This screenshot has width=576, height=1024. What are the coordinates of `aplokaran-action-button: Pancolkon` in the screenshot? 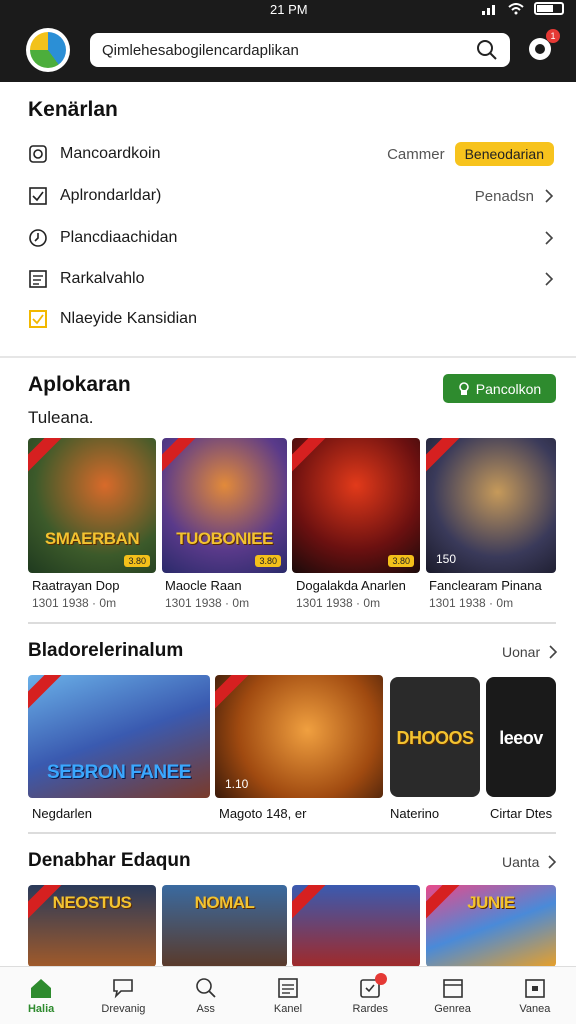 It's located at (499, 388).